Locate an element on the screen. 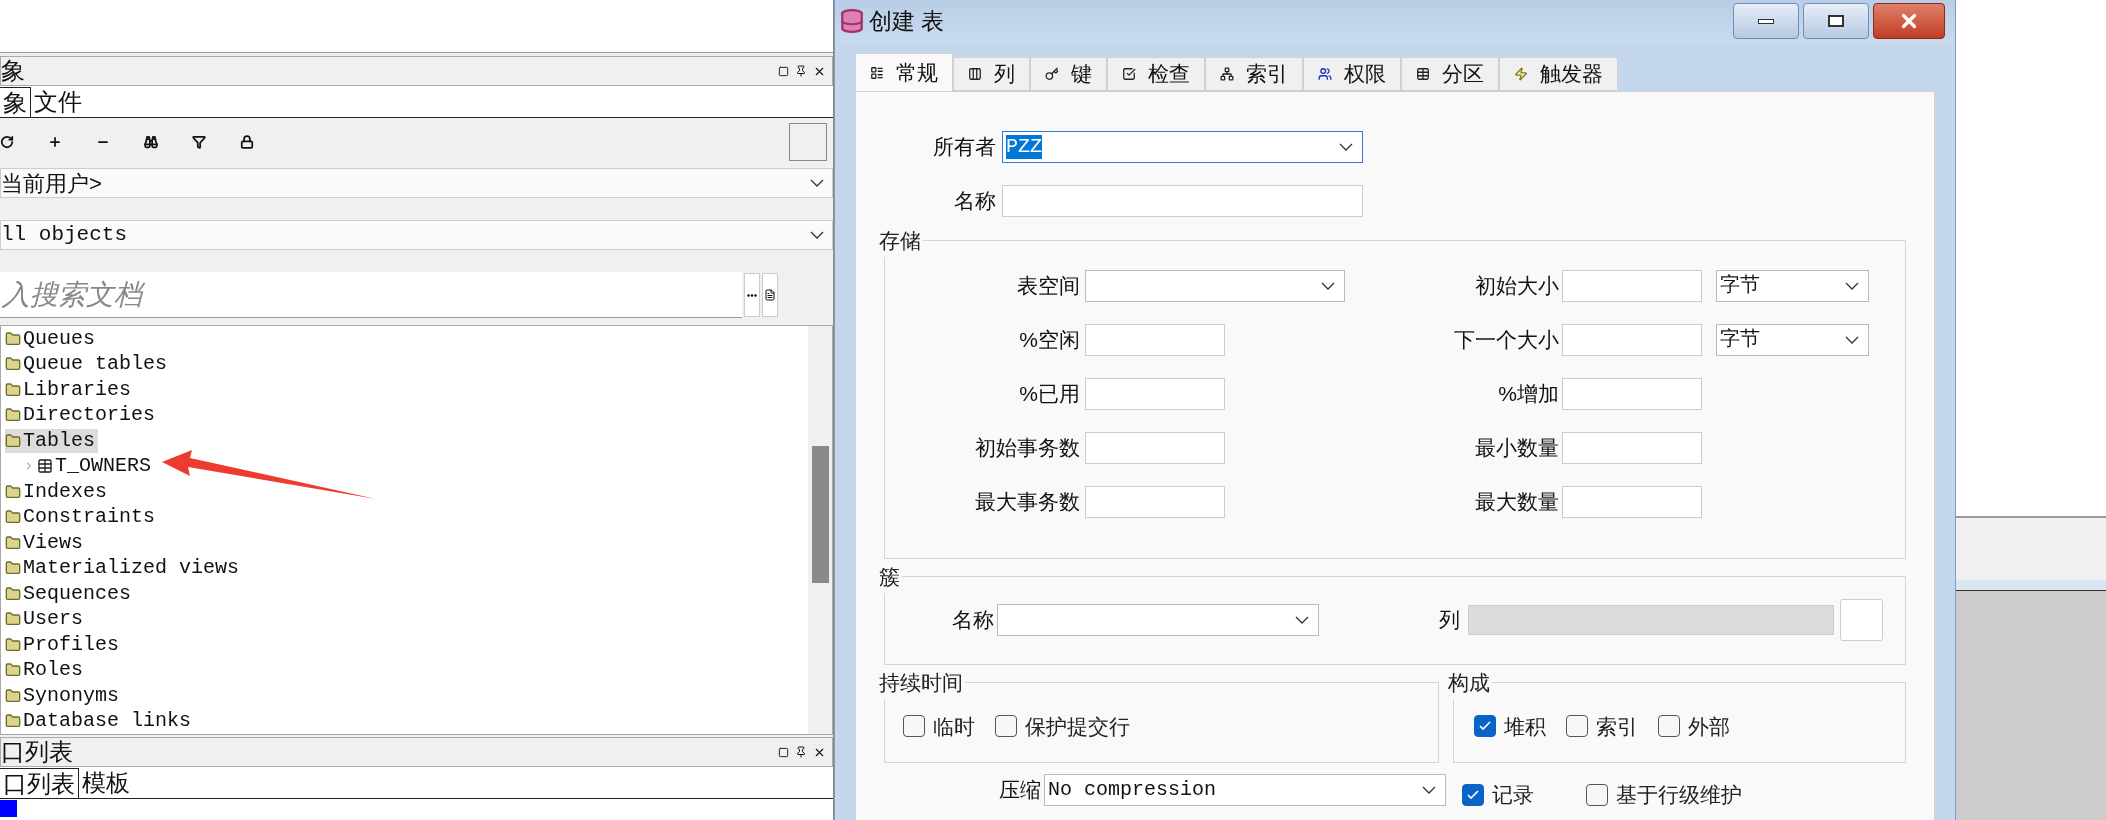 This screenshot has width=2106, height=820. dialog-tab: 触发器 is located at coordinates (1558, 74).